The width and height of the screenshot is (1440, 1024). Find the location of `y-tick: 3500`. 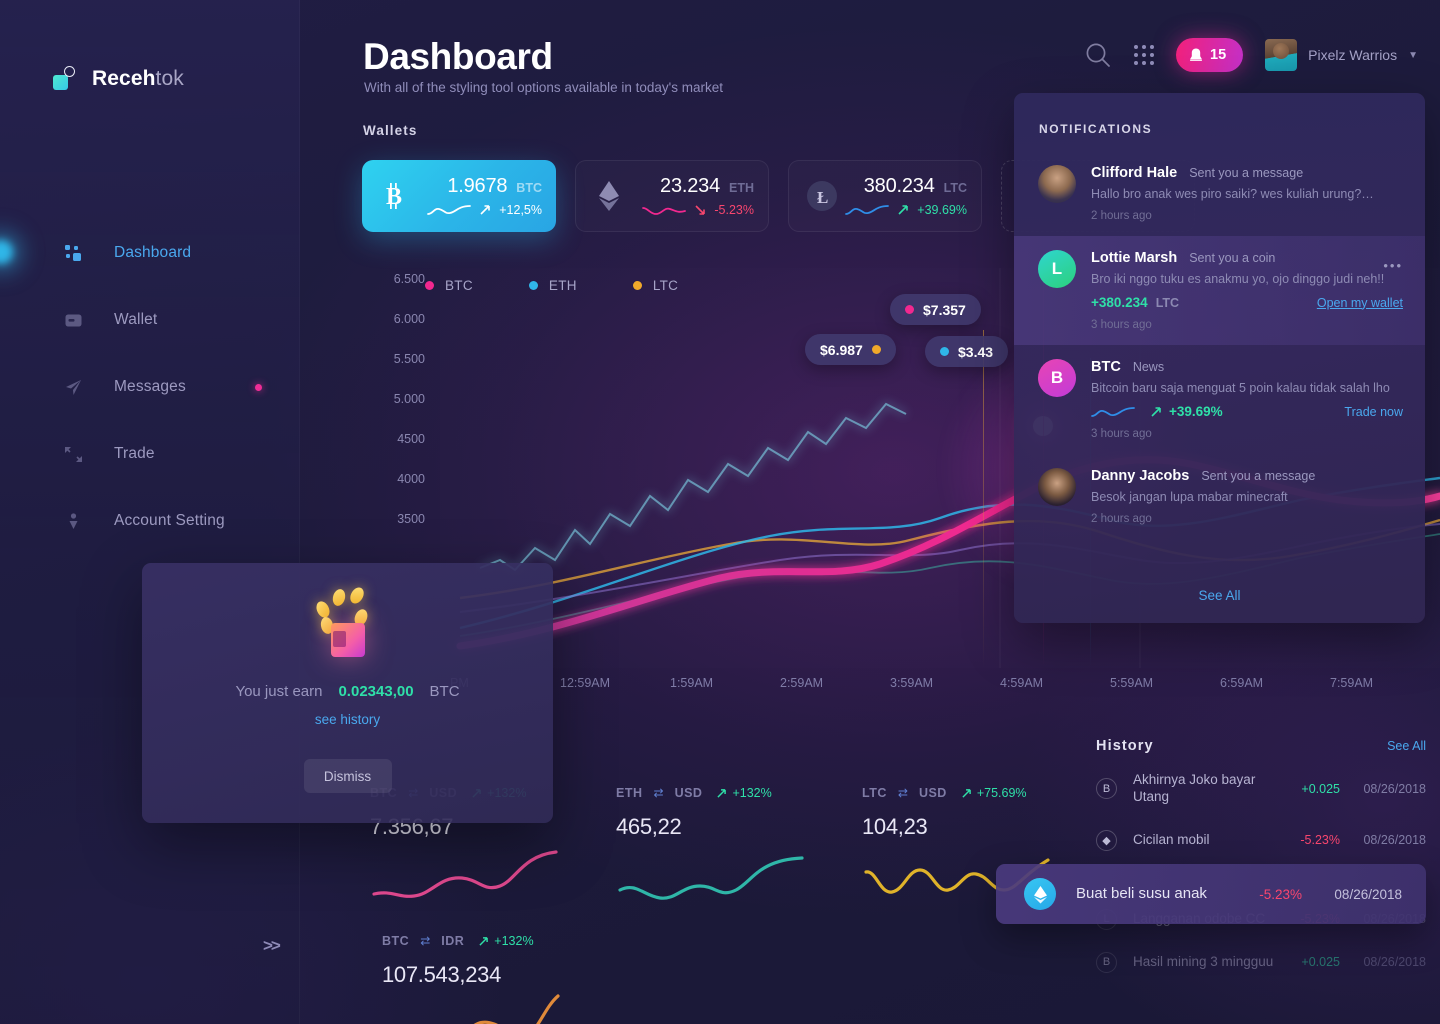

y-tick: 3500 is located at coordinates (411, 519).